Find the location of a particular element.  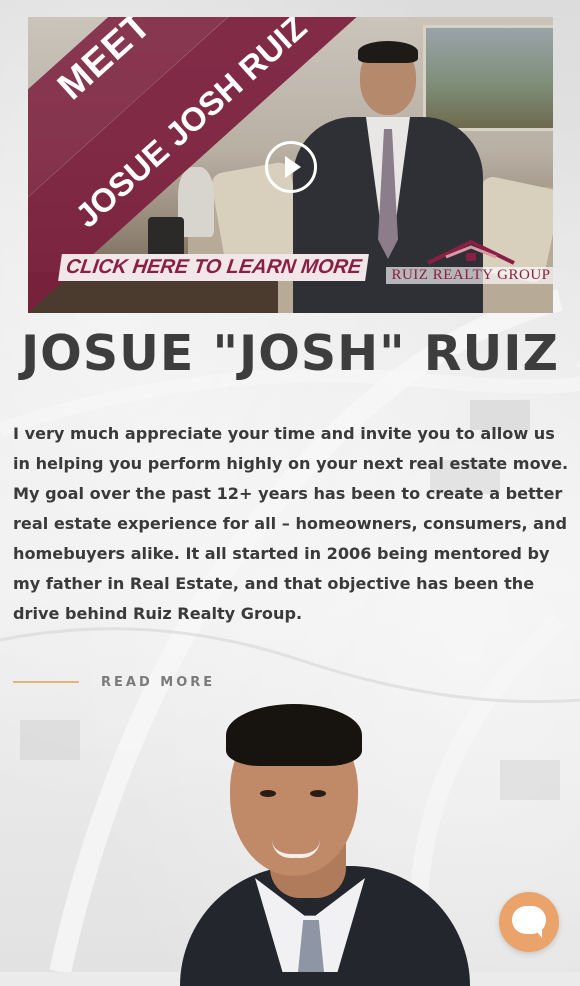

play-icon is located at coordinates (291, 167).